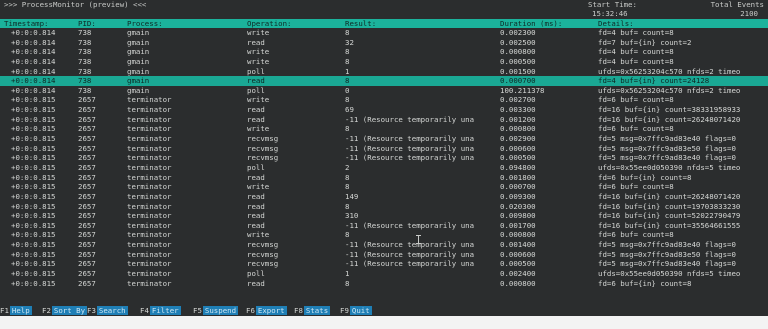 This screenshot has width=768, height=329. What do you see at coordinates (258, 100) in the screenshot?
I see `cell-operation: write` at bounding box center [258, 100].